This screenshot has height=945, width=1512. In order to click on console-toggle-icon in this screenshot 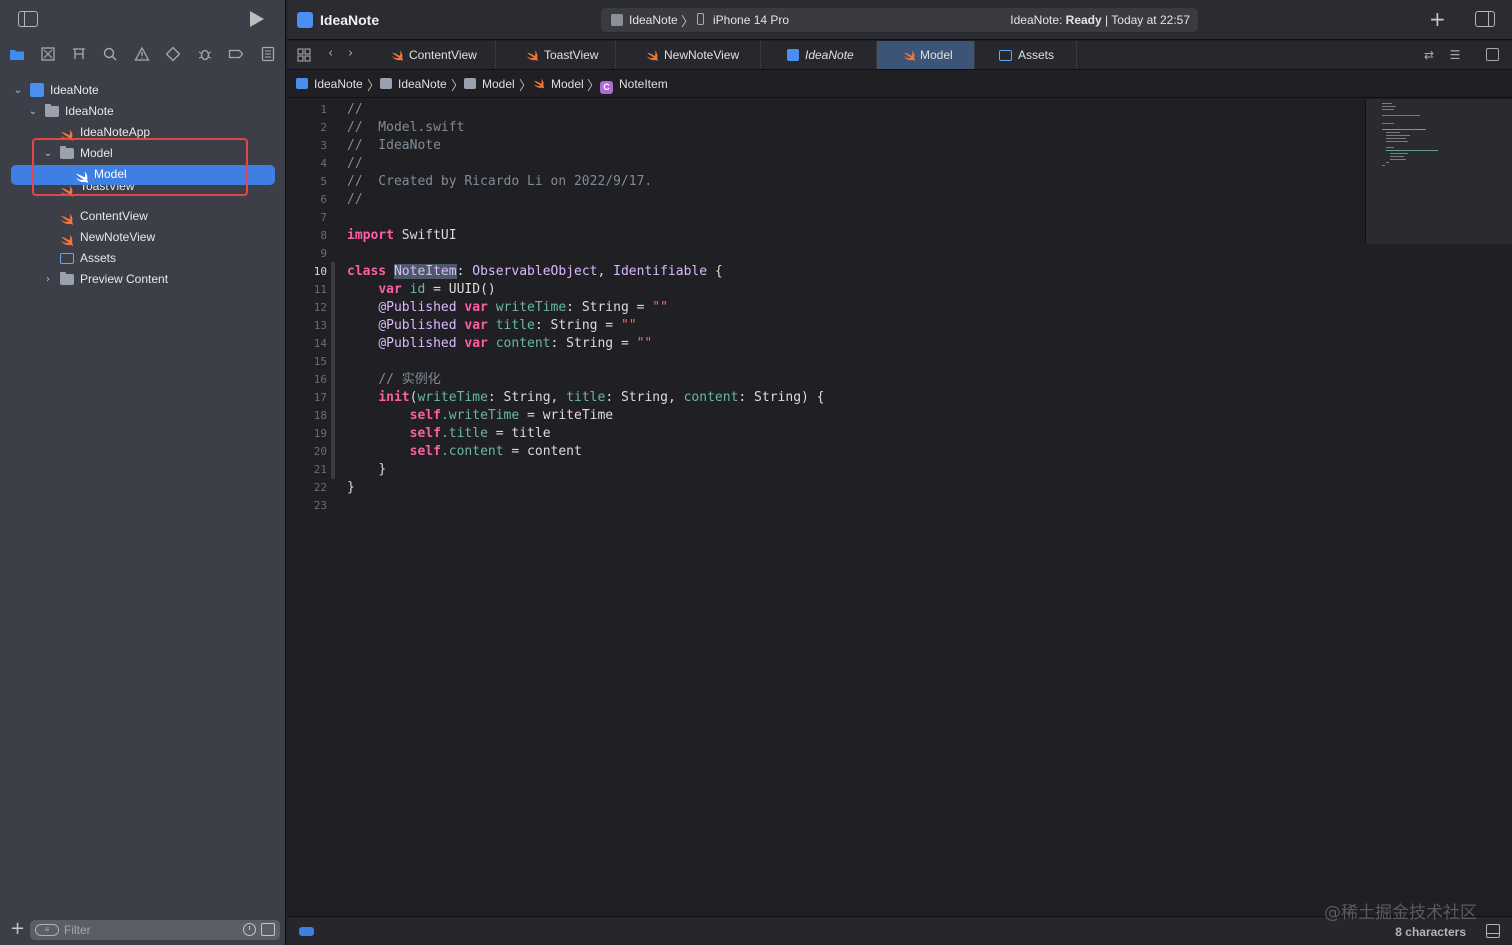, I will do `click(1493, 931)`.